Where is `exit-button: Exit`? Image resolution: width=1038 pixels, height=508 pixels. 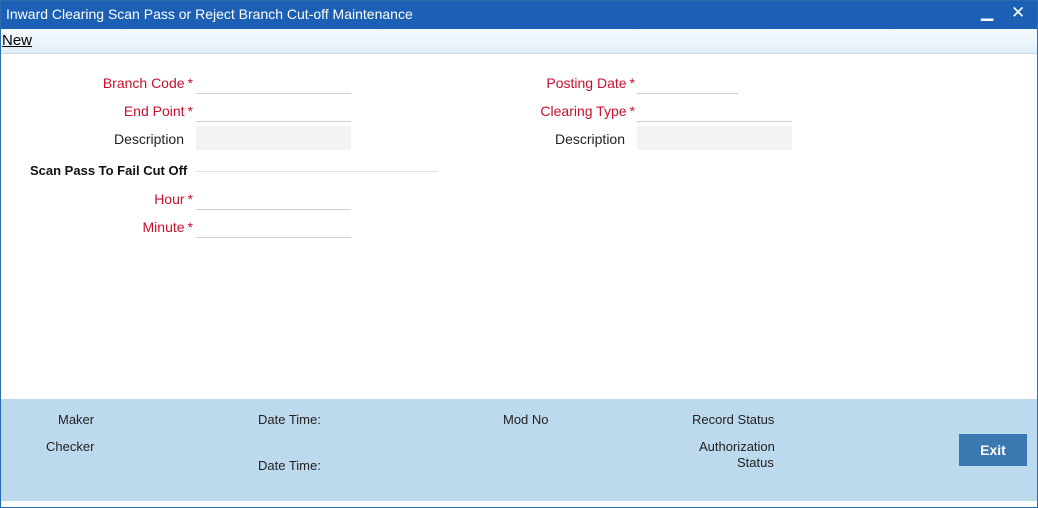
exit-button: Exit is located at coordinates (993, 450).